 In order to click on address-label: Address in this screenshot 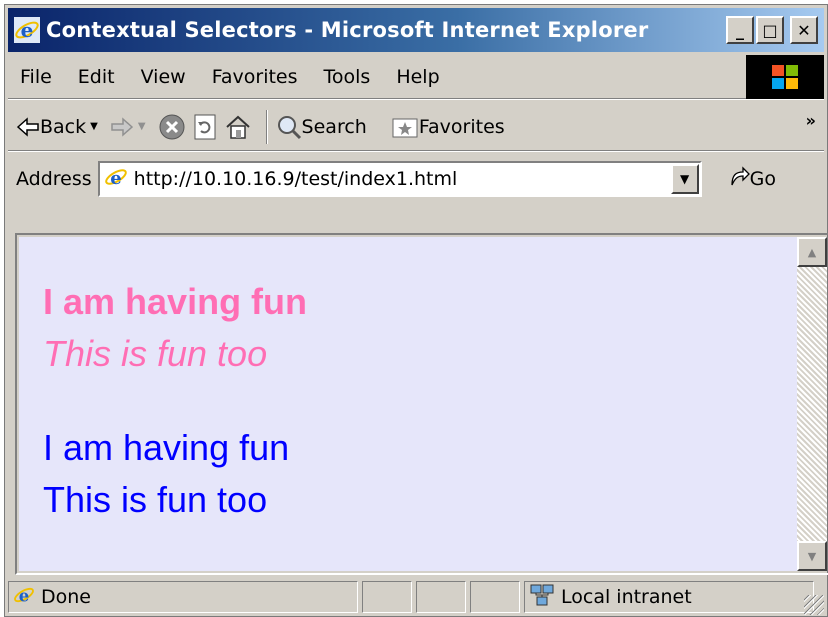, I will do `click(54, 179)`.